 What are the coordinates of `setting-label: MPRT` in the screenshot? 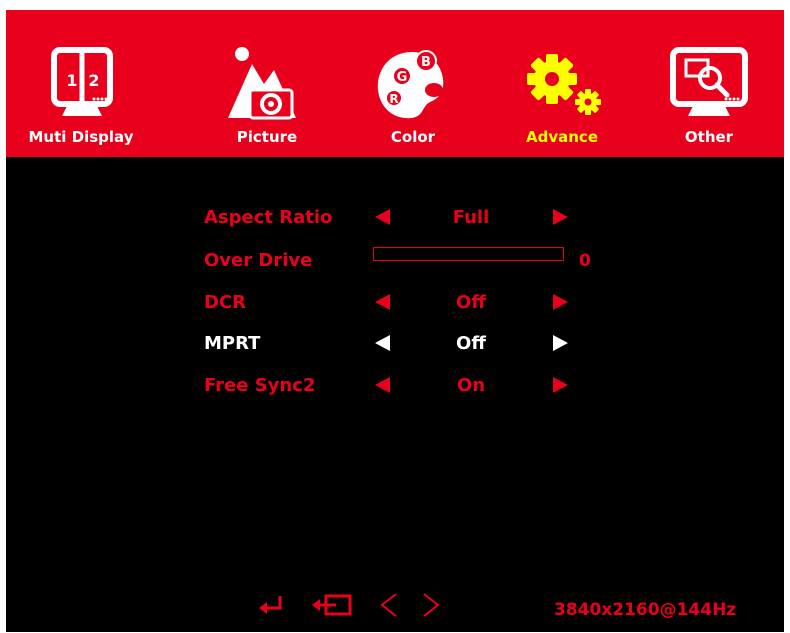 It's located at (232, 343).